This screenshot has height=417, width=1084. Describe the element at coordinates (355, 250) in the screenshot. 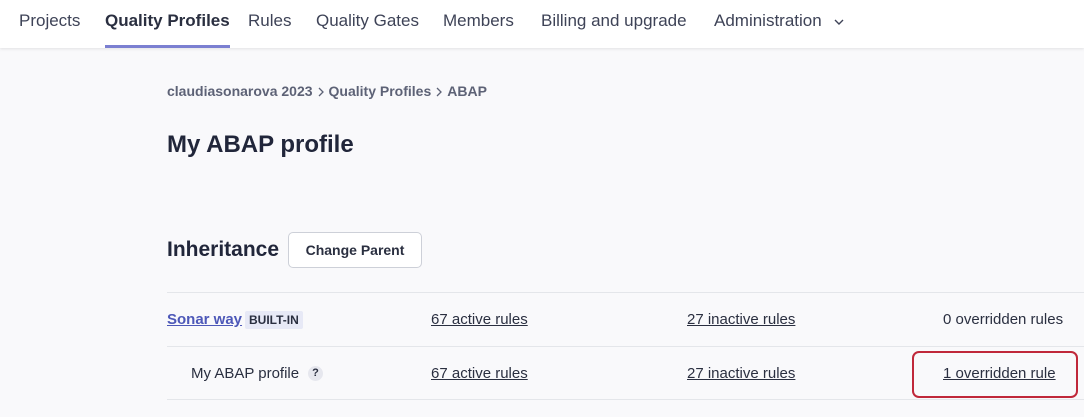

I see `change-parent-button: Change Parent` at that location.